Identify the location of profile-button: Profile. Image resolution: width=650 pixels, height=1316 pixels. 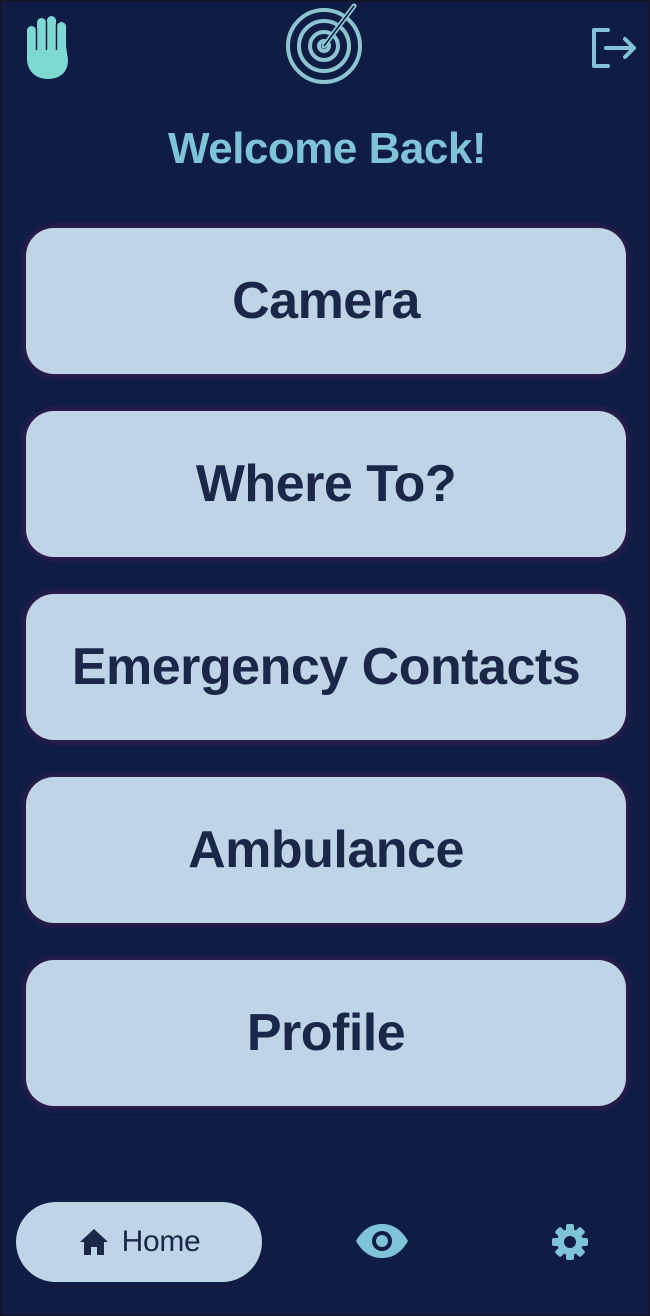
(326, 1033).